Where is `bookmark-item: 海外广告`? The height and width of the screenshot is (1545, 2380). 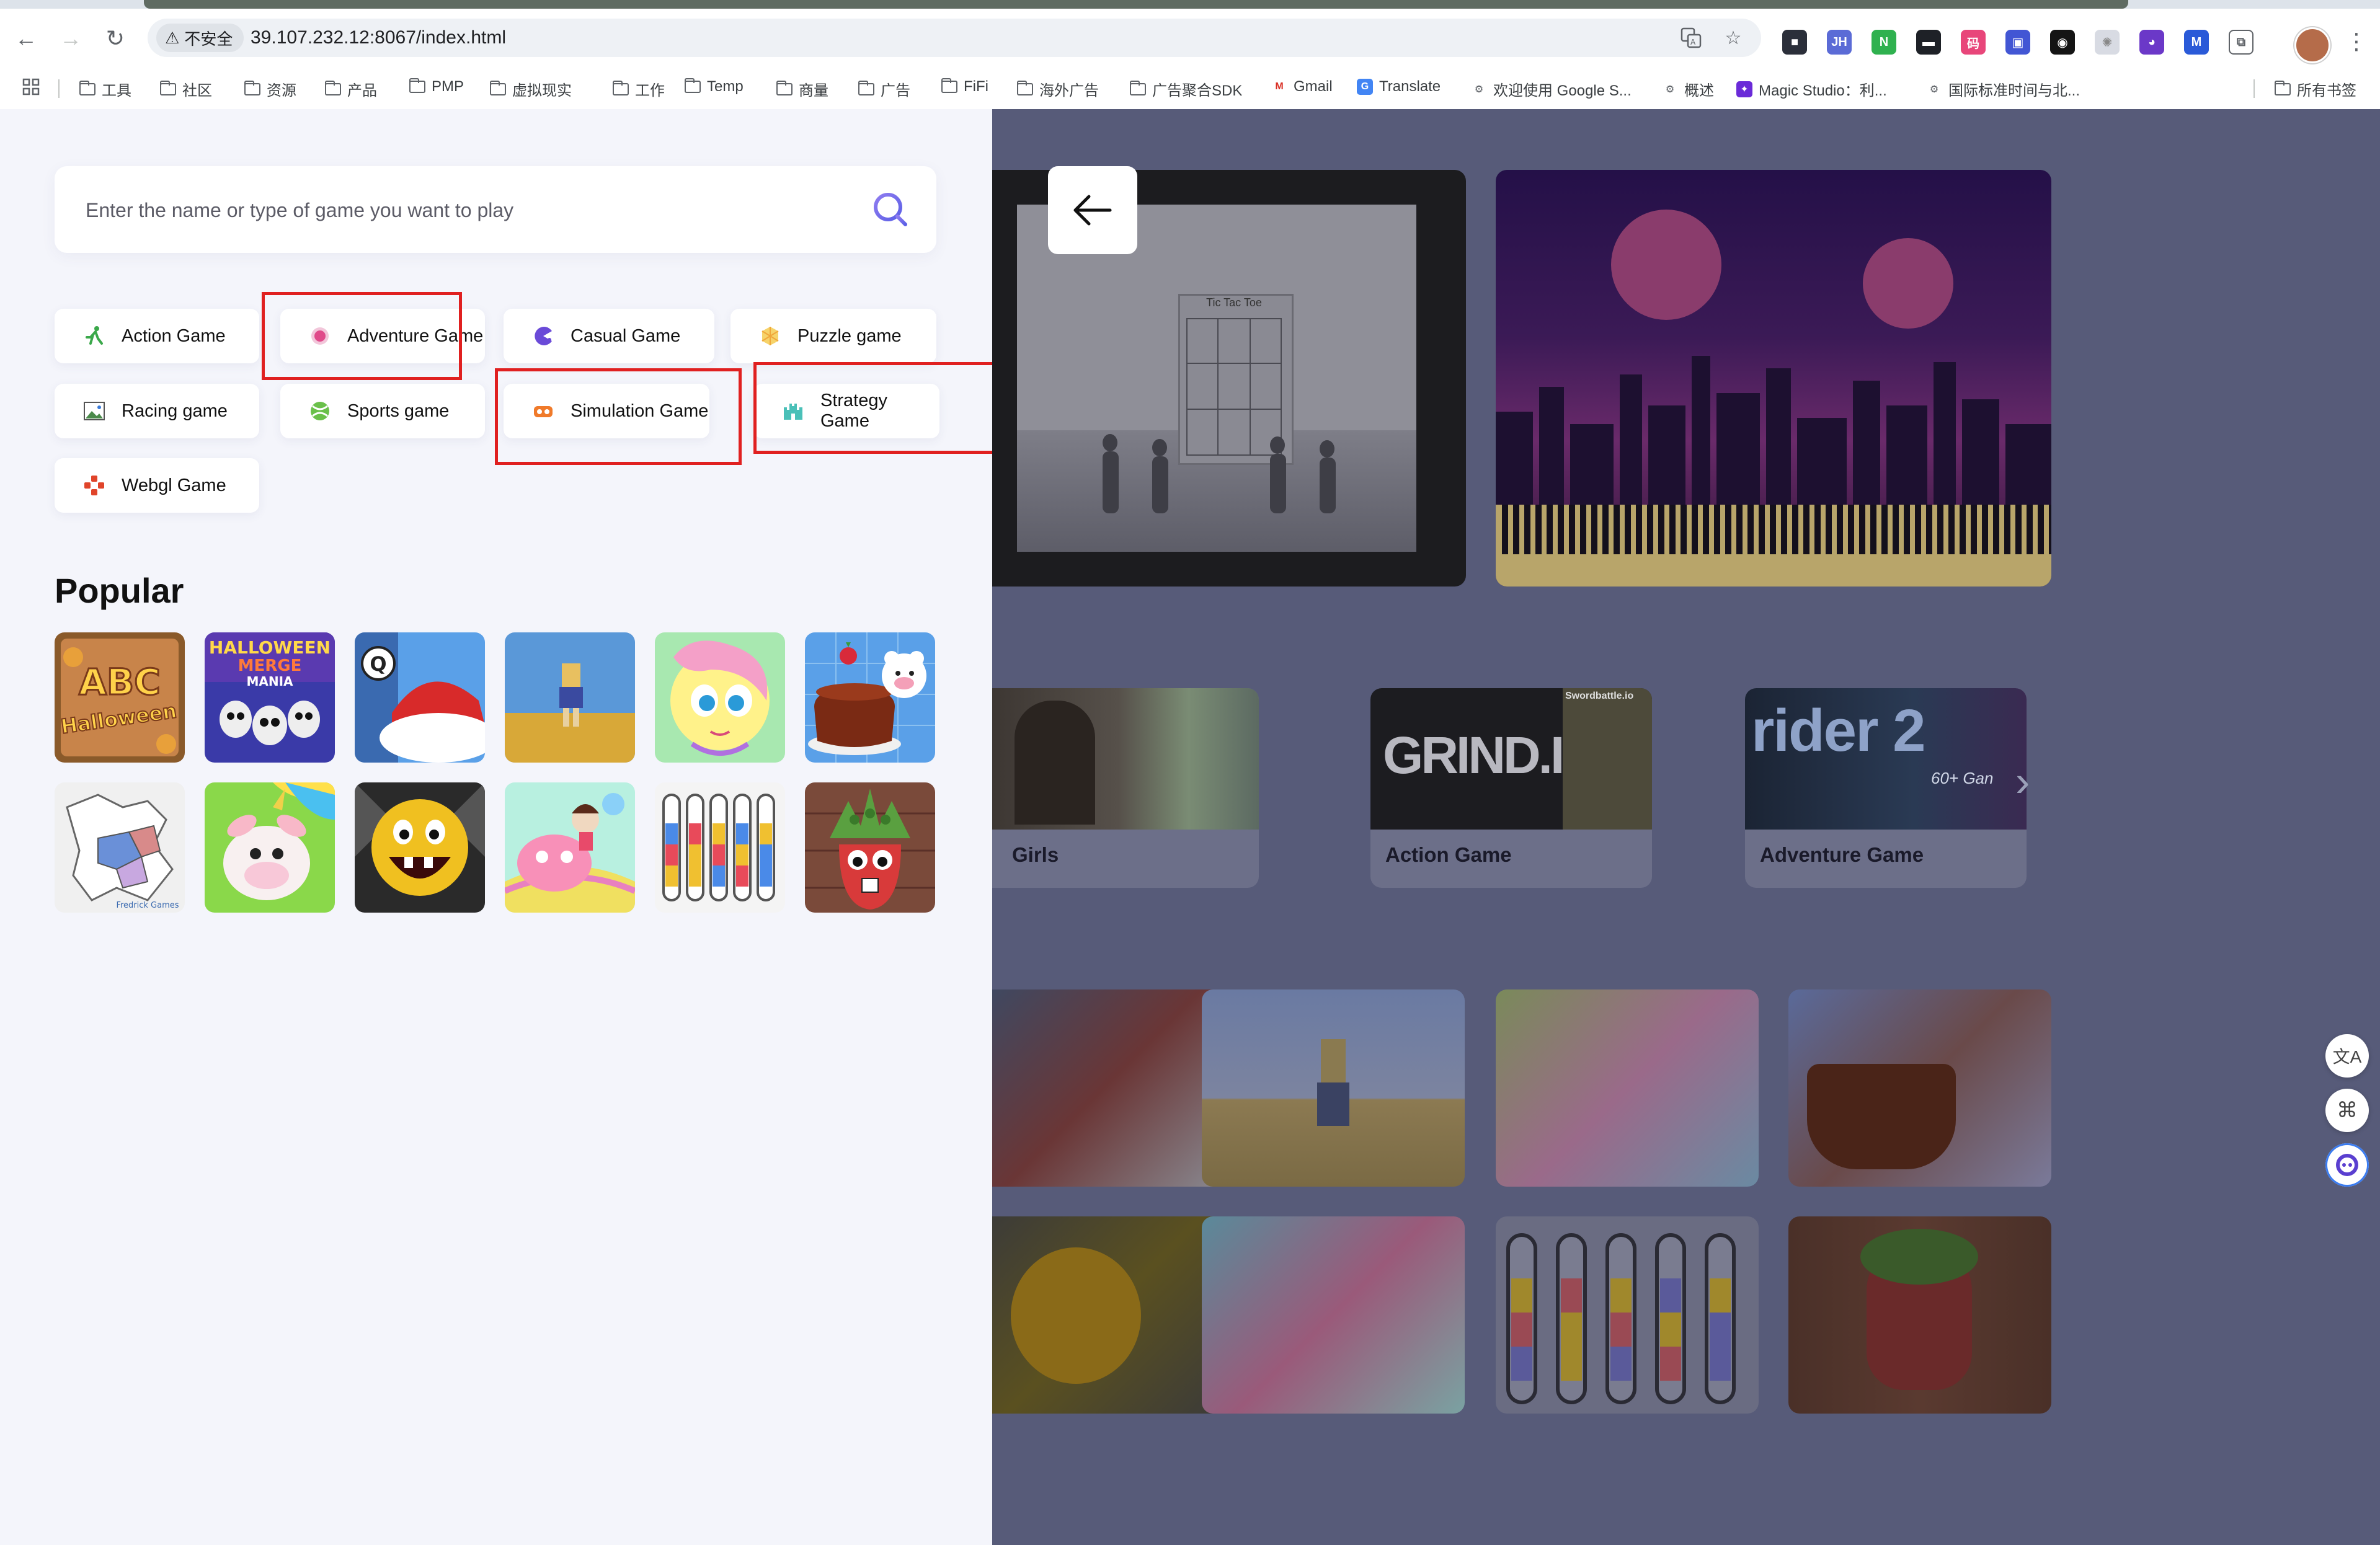
bookmark-item: 海外广告 is located at coordinates (1058, 89).